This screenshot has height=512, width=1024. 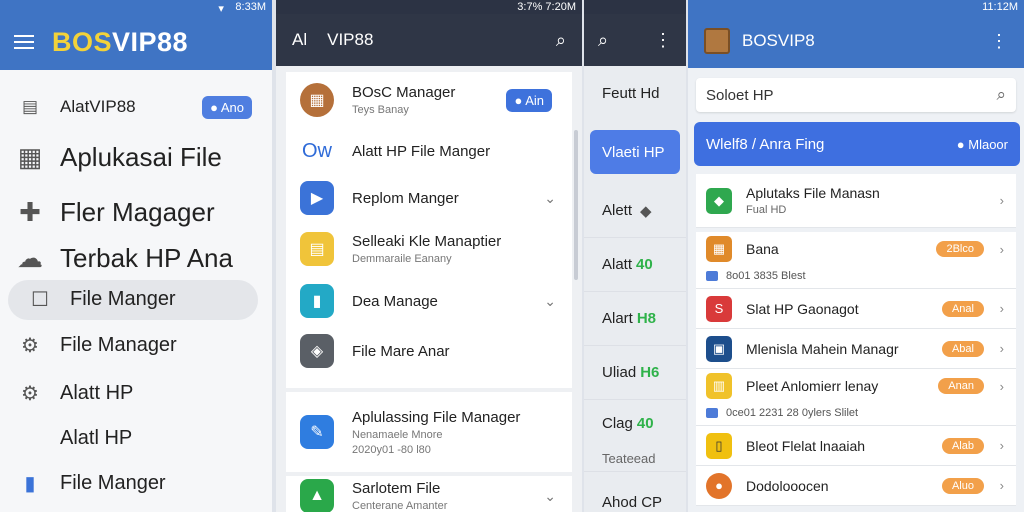 I want to click on list-item: Ahod CP, so click(x=635, y=492).